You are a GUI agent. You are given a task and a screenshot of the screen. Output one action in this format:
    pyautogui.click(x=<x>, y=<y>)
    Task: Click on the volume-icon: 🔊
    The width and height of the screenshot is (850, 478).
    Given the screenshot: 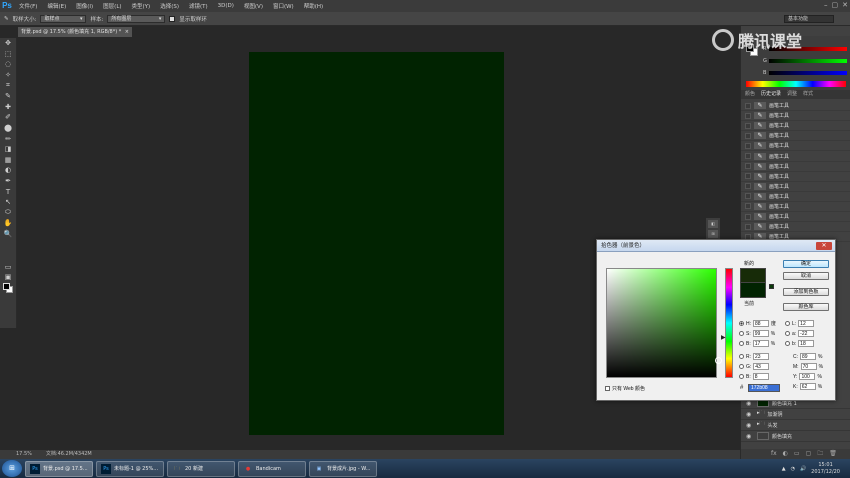 What is the action you would take?
    pyautogui.click(x=803, y=469)
    